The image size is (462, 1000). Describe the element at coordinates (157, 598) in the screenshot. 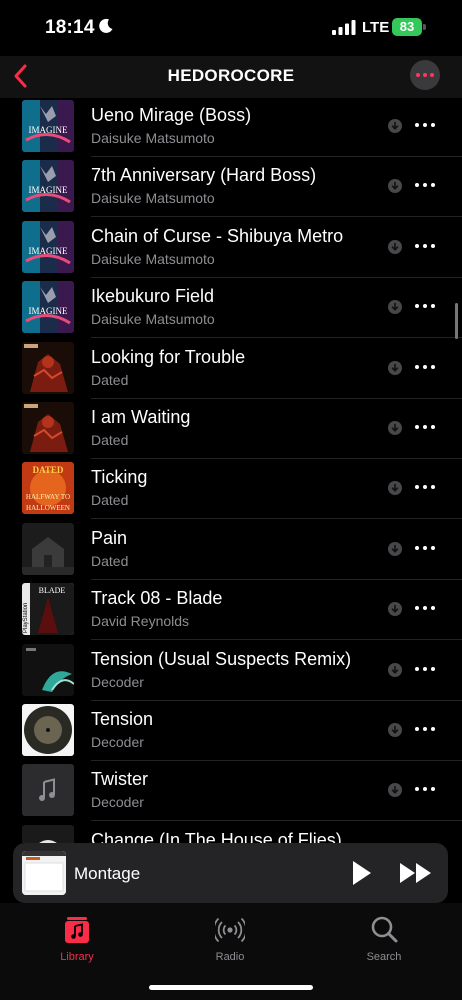

I see `song-title: Track 08 - Blade` at that location.